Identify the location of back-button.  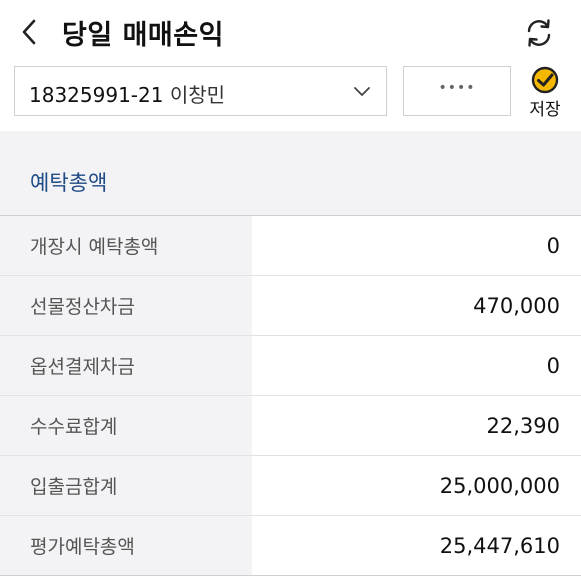
(29, 32).